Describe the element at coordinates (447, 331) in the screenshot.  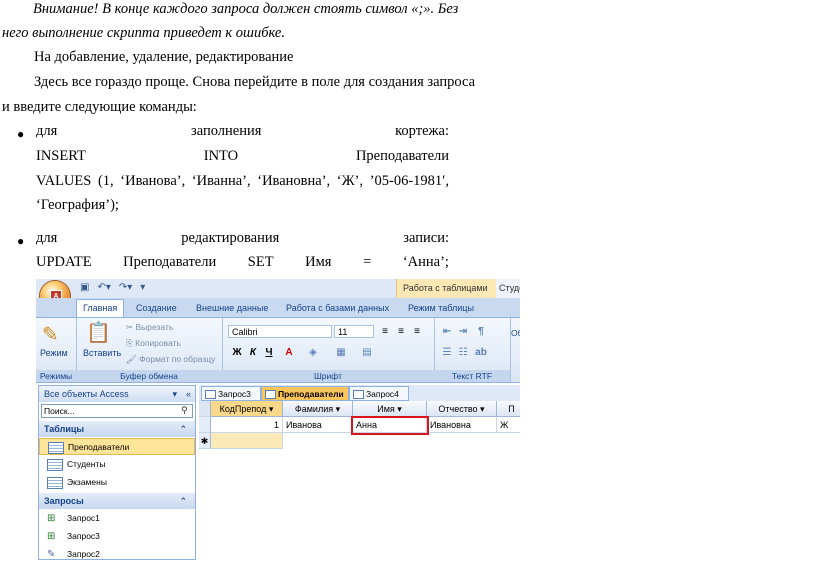
I see `indent-icon: ⇤` at that location.